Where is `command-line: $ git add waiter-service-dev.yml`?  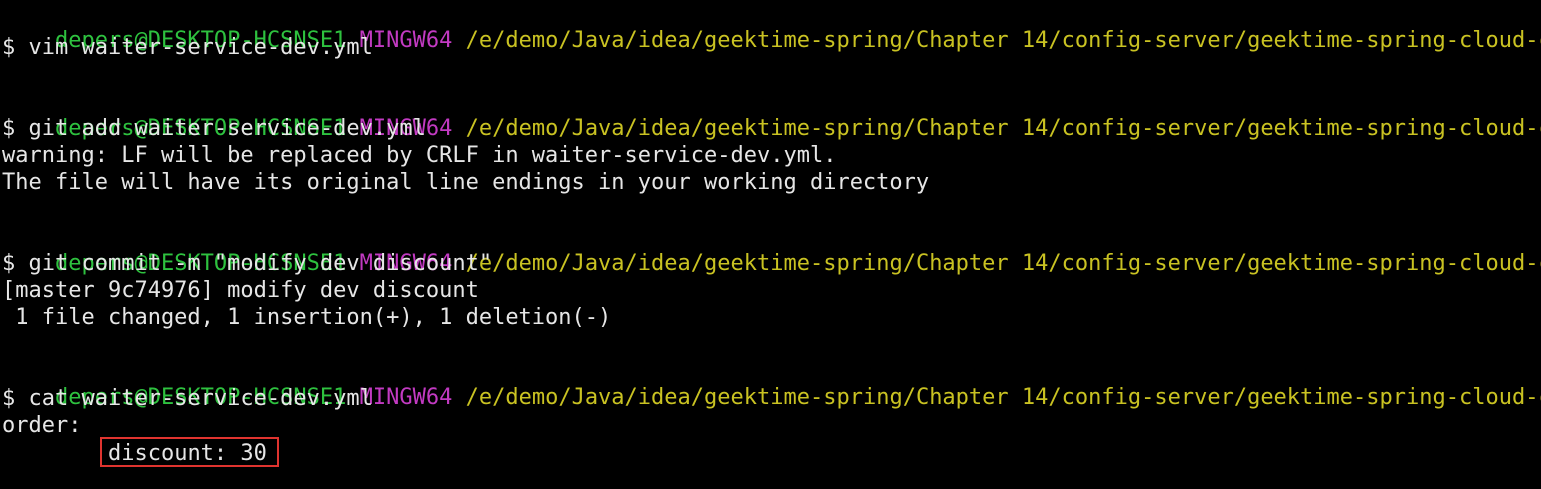
command-line: $ git add waiter-service-dev.yml is located at coordinates (214, 128).